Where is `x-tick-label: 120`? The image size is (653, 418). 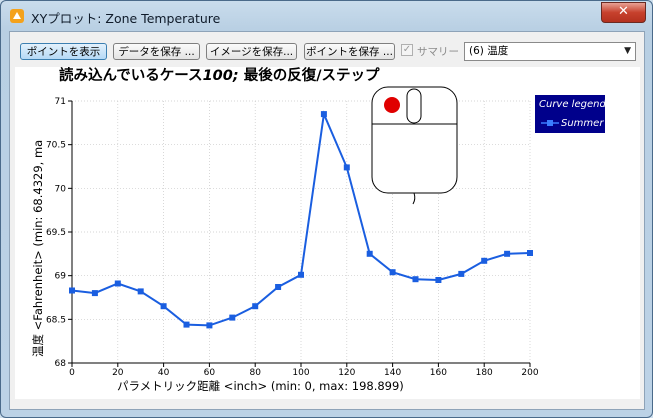 x-tick-label: 120 is located at coordinates (346, 373).